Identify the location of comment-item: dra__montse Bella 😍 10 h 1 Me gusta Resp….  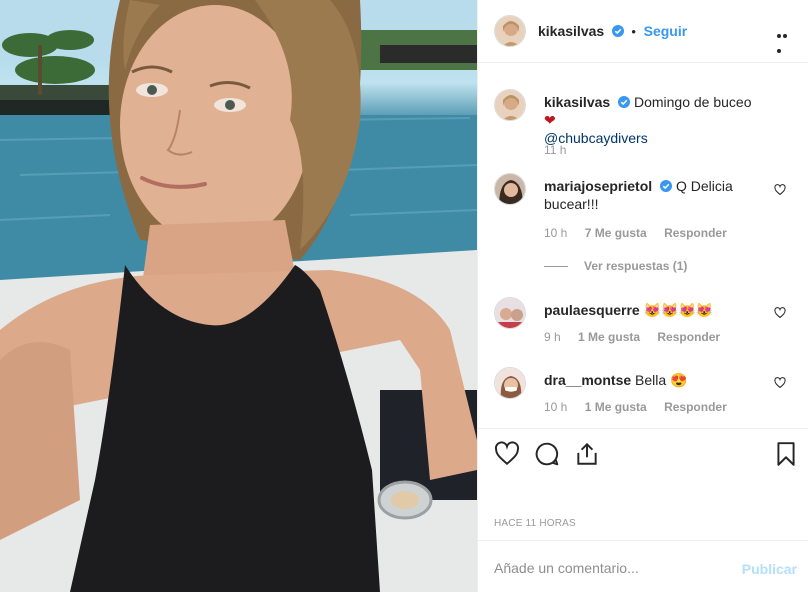
(644, 397).